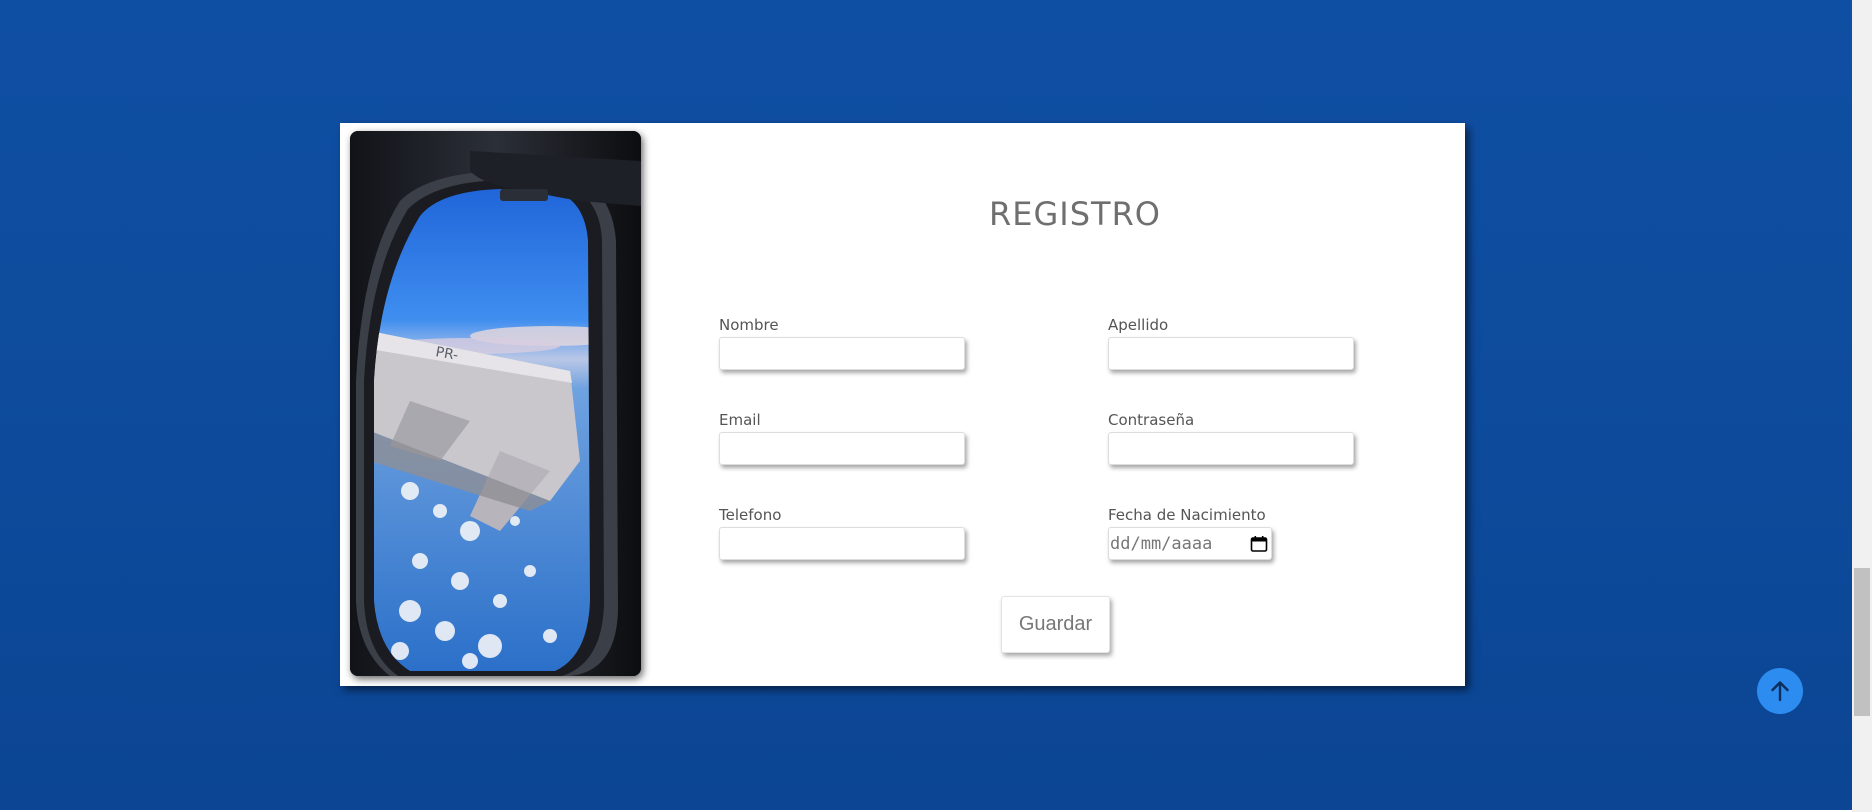 This screenshot has width=1872, height=812. I want to click on date-placeholder: dd/mm/aaaa, so click(1161, 543).